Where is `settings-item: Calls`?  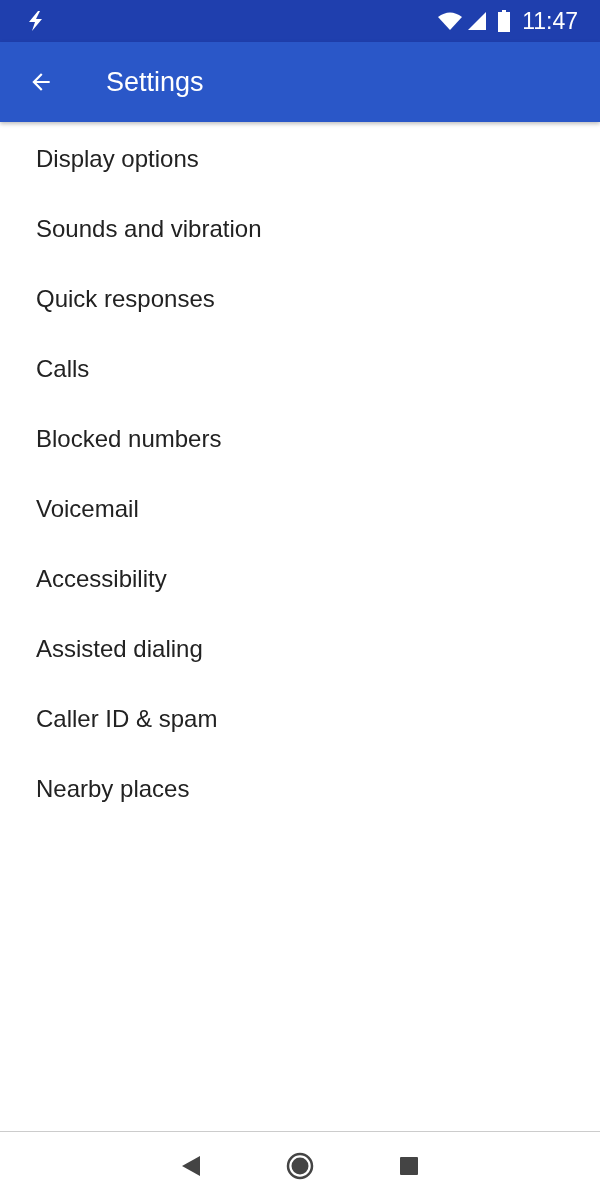
settings-item: Calls is located at coordinates (300, 369).